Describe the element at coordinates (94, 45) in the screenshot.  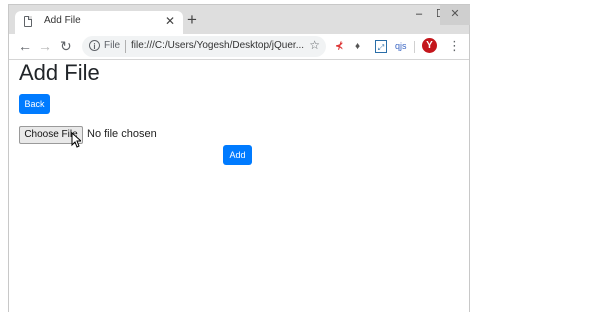
I see `info-icon: i` at that location.